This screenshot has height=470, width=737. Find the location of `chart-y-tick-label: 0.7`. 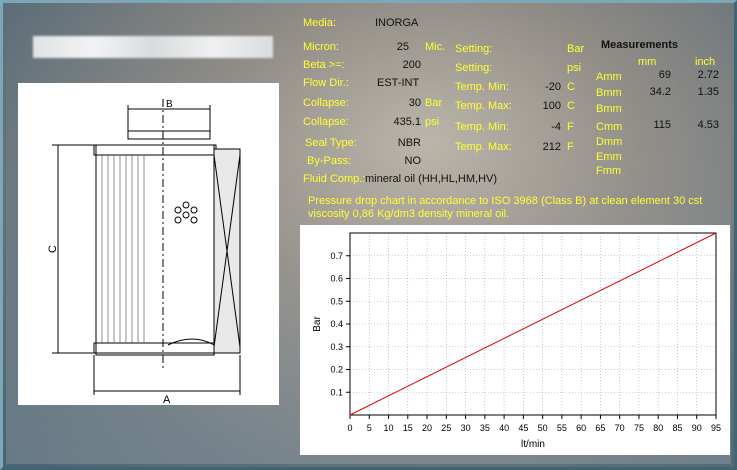

chart-y-tick-label: 0.7 is located at coordinates (336, 256).